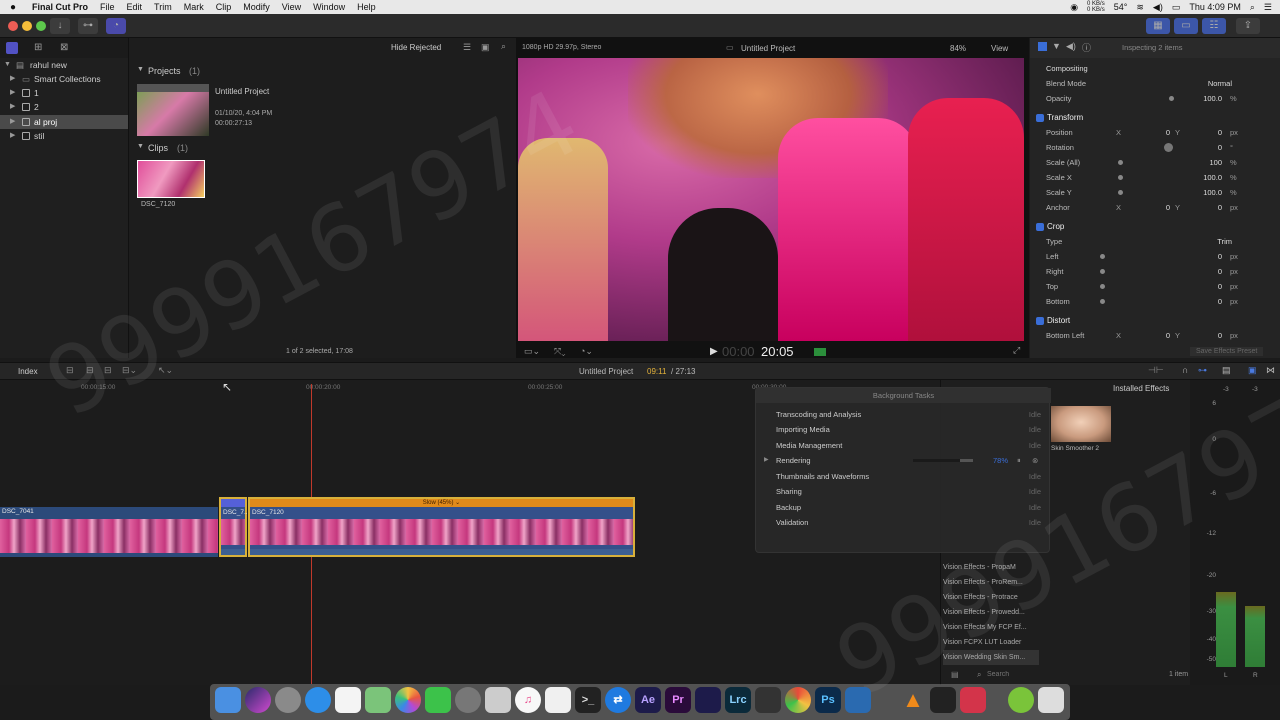  I want to click on effects-browser-icon: ▣, so click(1252, 370).